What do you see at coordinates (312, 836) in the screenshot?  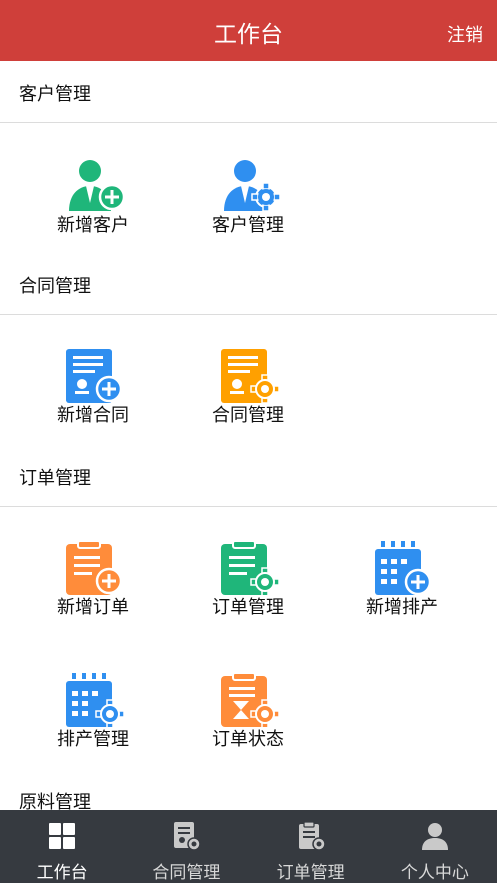 I see `order-tab-icon` at bounding box center [312, 836].